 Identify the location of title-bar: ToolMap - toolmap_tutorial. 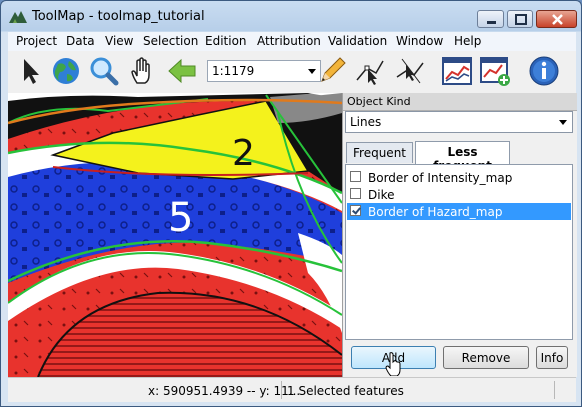
(291, 16).